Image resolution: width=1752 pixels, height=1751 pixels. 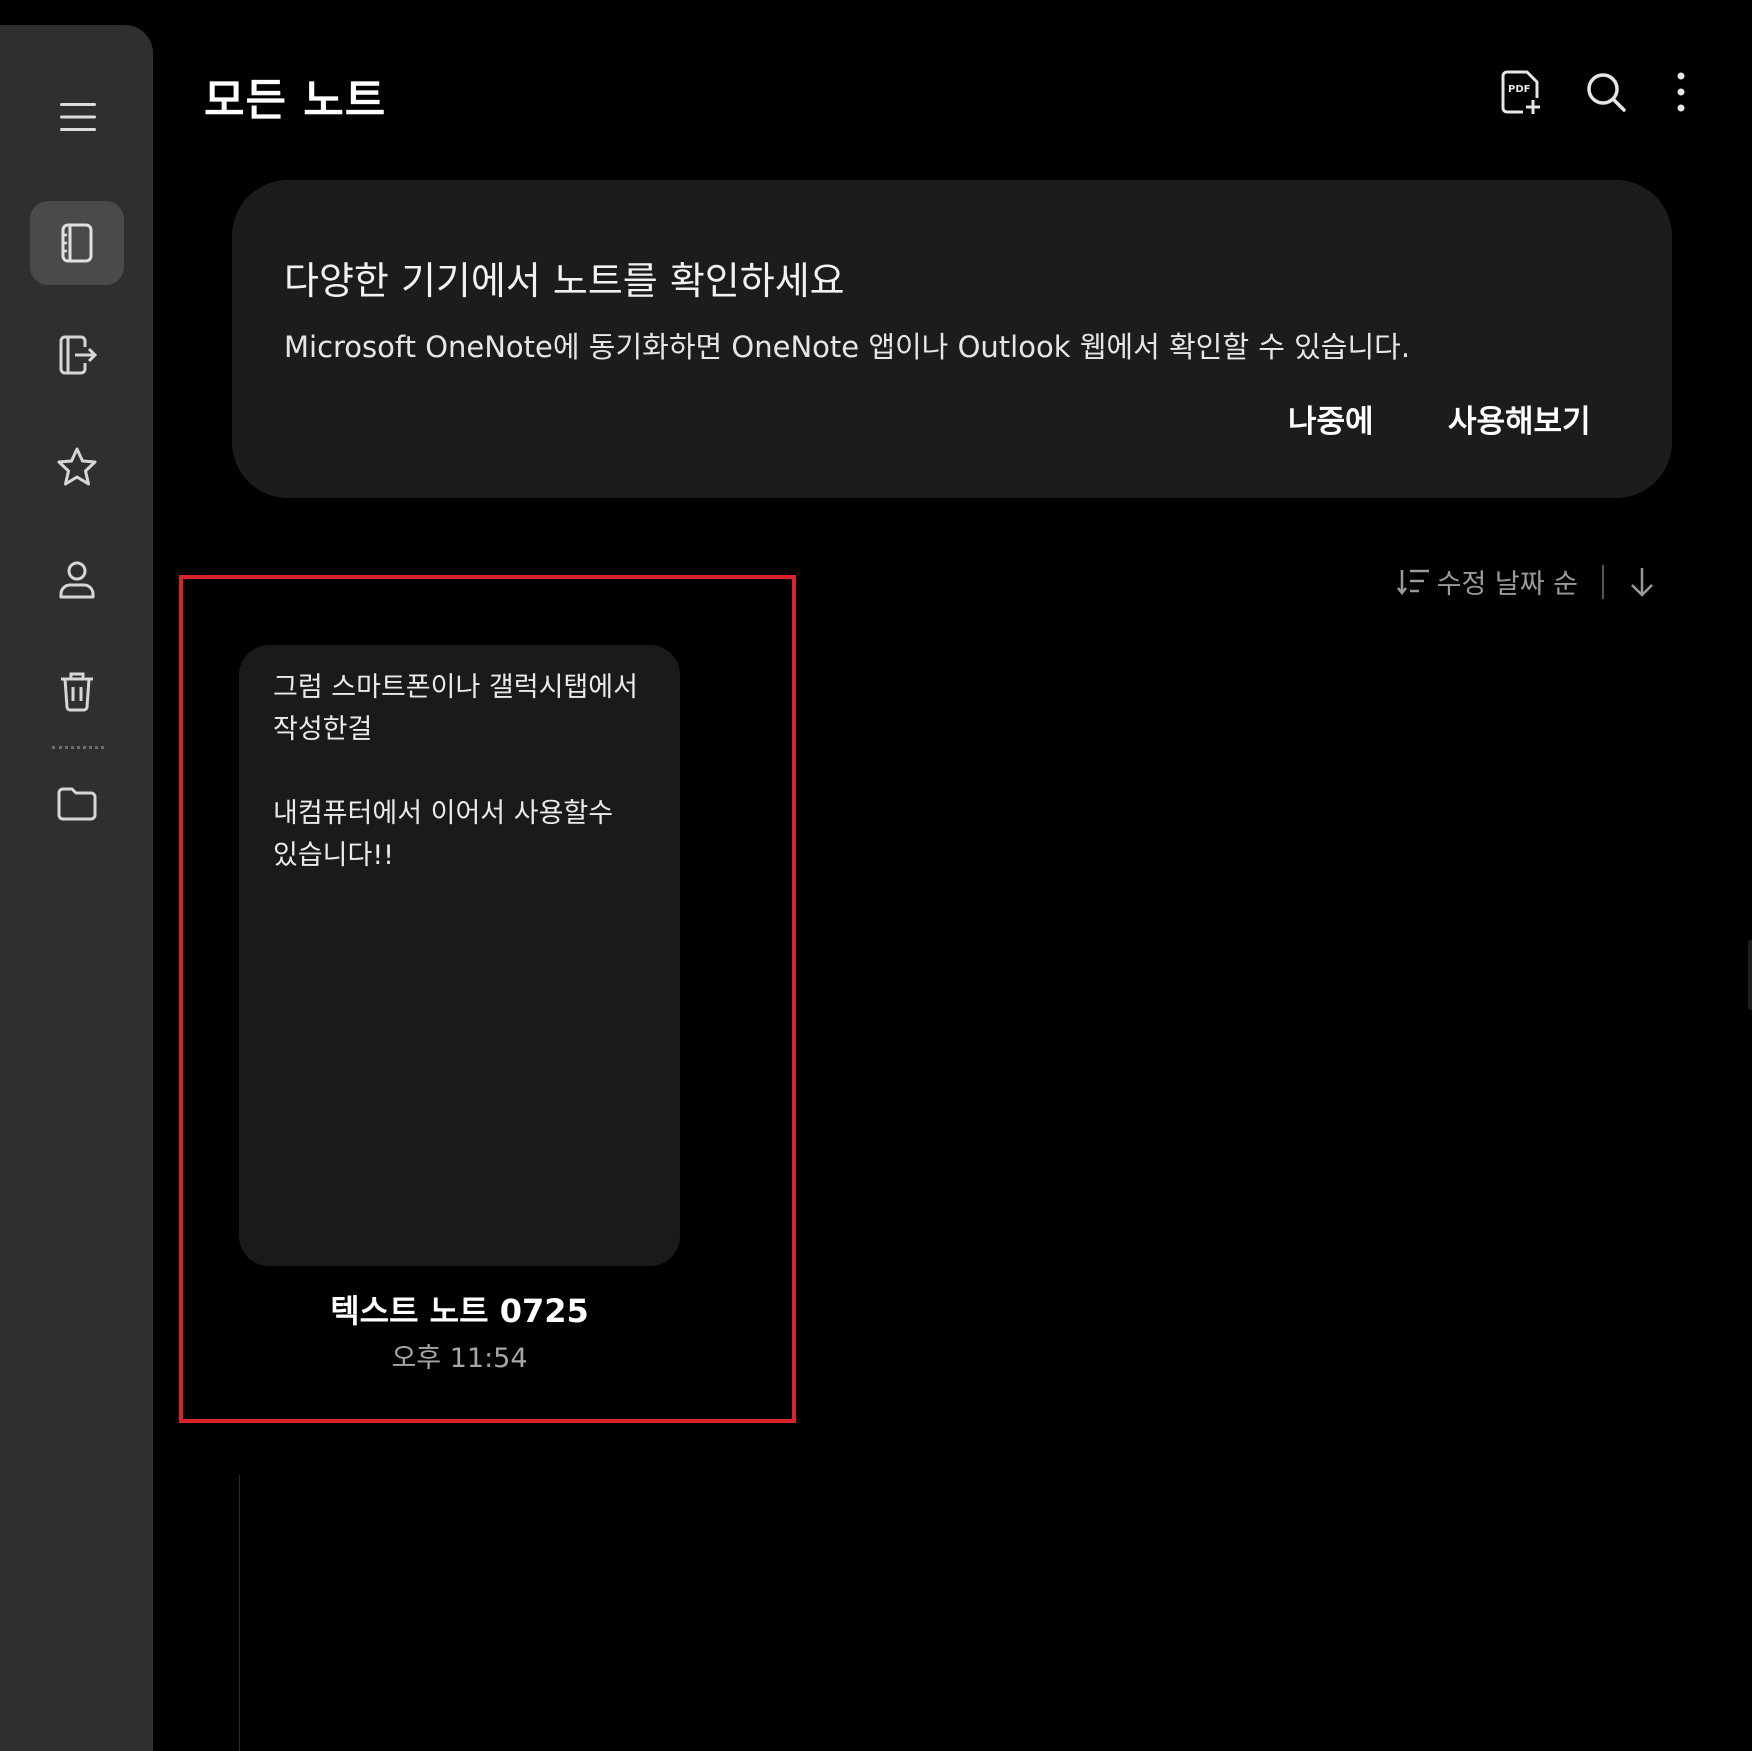 I want to click on note-preview-line: 있습니다!!, so click(x=334, y=855).